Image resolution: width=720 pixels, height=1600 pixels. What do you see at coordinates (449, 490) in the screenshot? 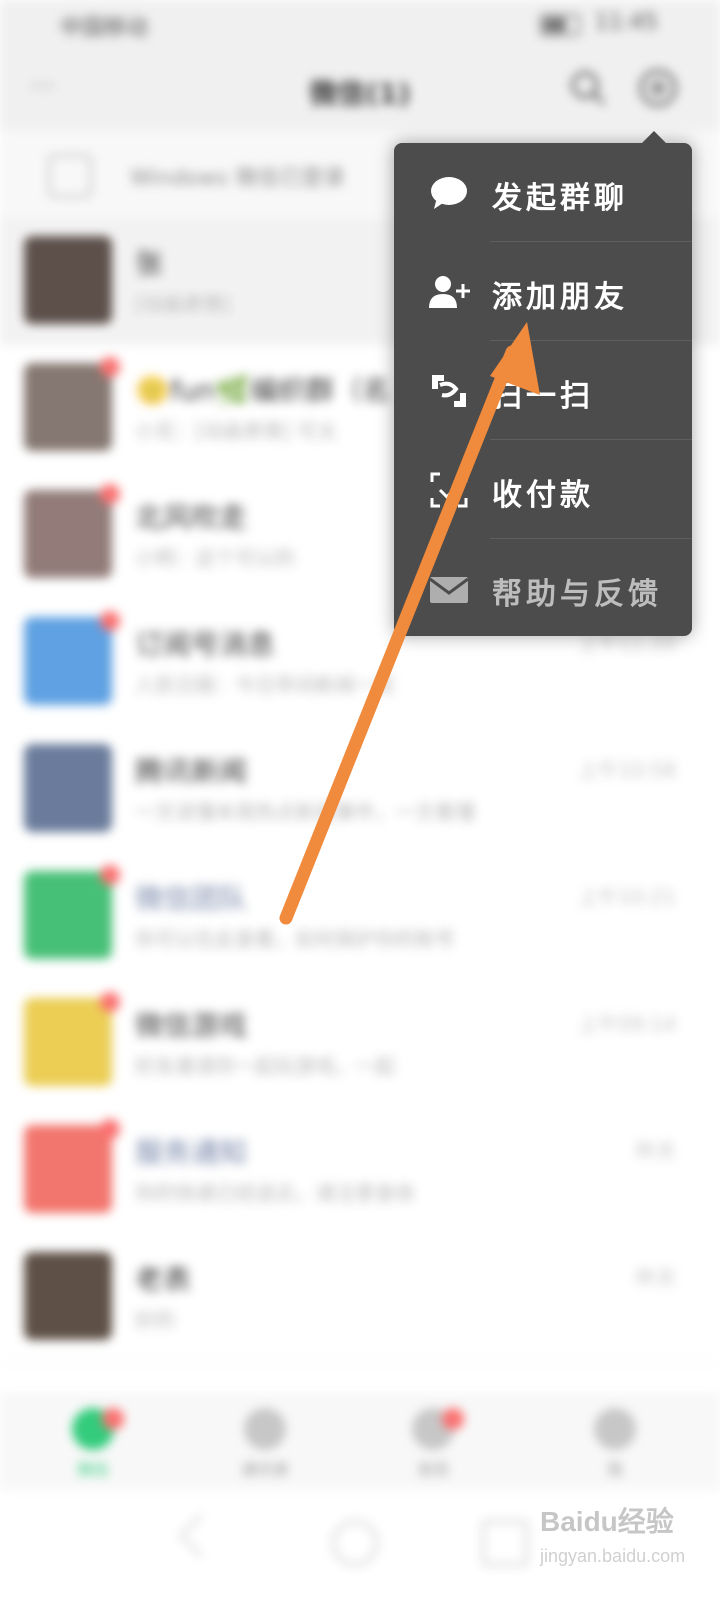
I see `payment-icon` at bounding box center [449, 490].